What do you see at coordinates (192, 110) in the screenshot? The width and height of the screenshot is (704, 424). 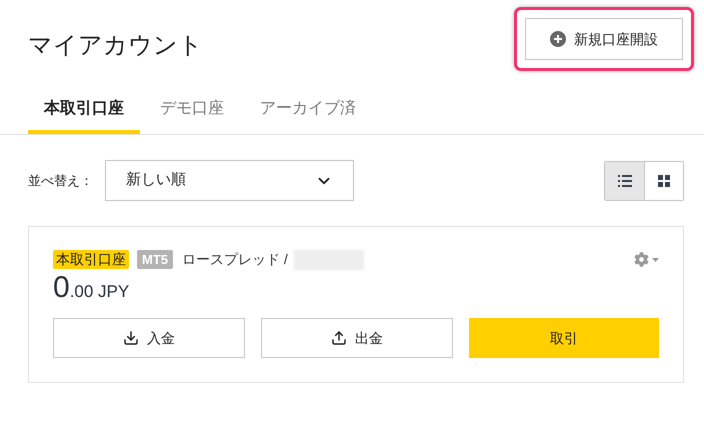 I see `account-tab: デモ口座` at bounding box center [192, 110].